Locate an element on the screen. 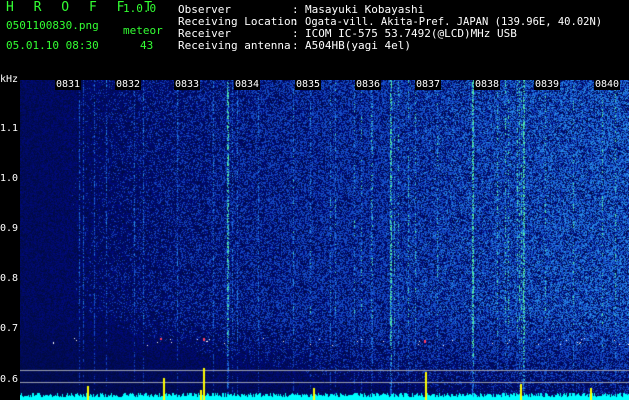 The width and height of the screenshot is (629, 400). axis-tick-0-9: 0.9 is located at coordinates (9, 228).